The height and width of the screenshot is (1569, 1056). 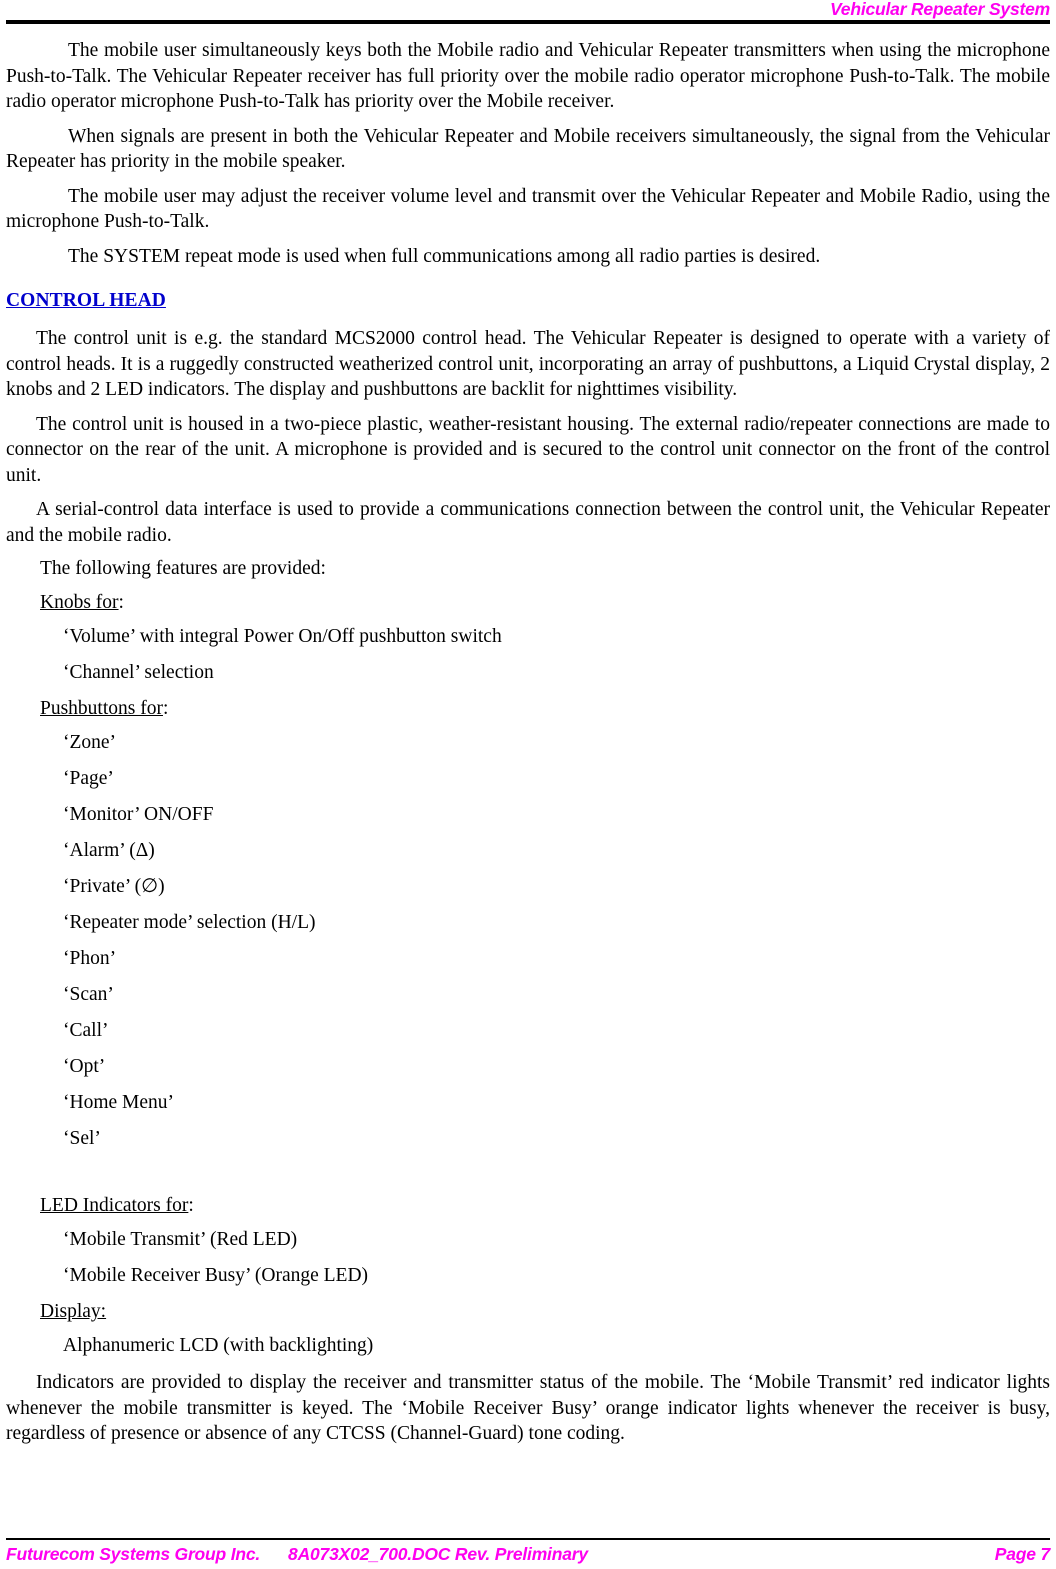 What do you see at coordinates (73, 1311) in the screenshot?
I see `group-label-display-text: Display:` at bounding box center [73, 1311].